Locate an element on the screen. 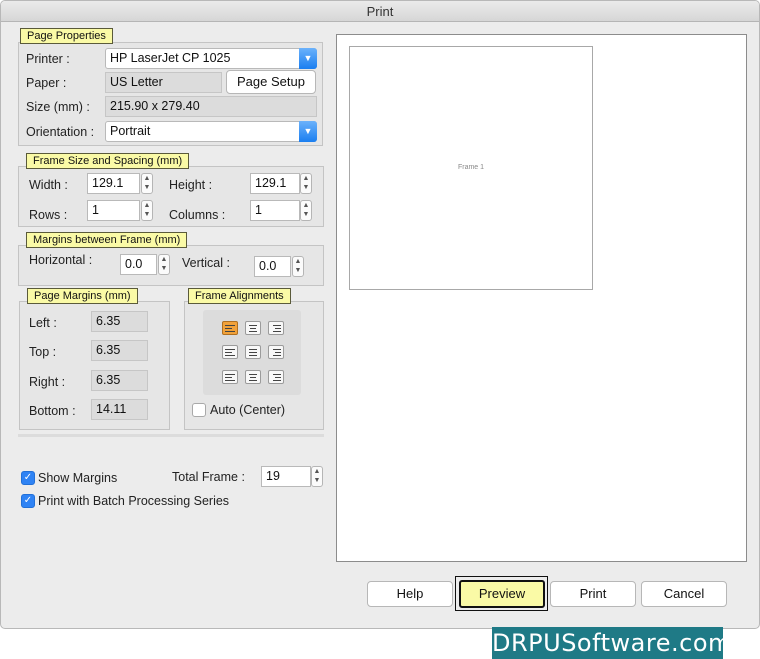 The height and width of the screenshot is (659, 760). size-field: 215.90 x 279.40 is located at coordinates (211, 106).